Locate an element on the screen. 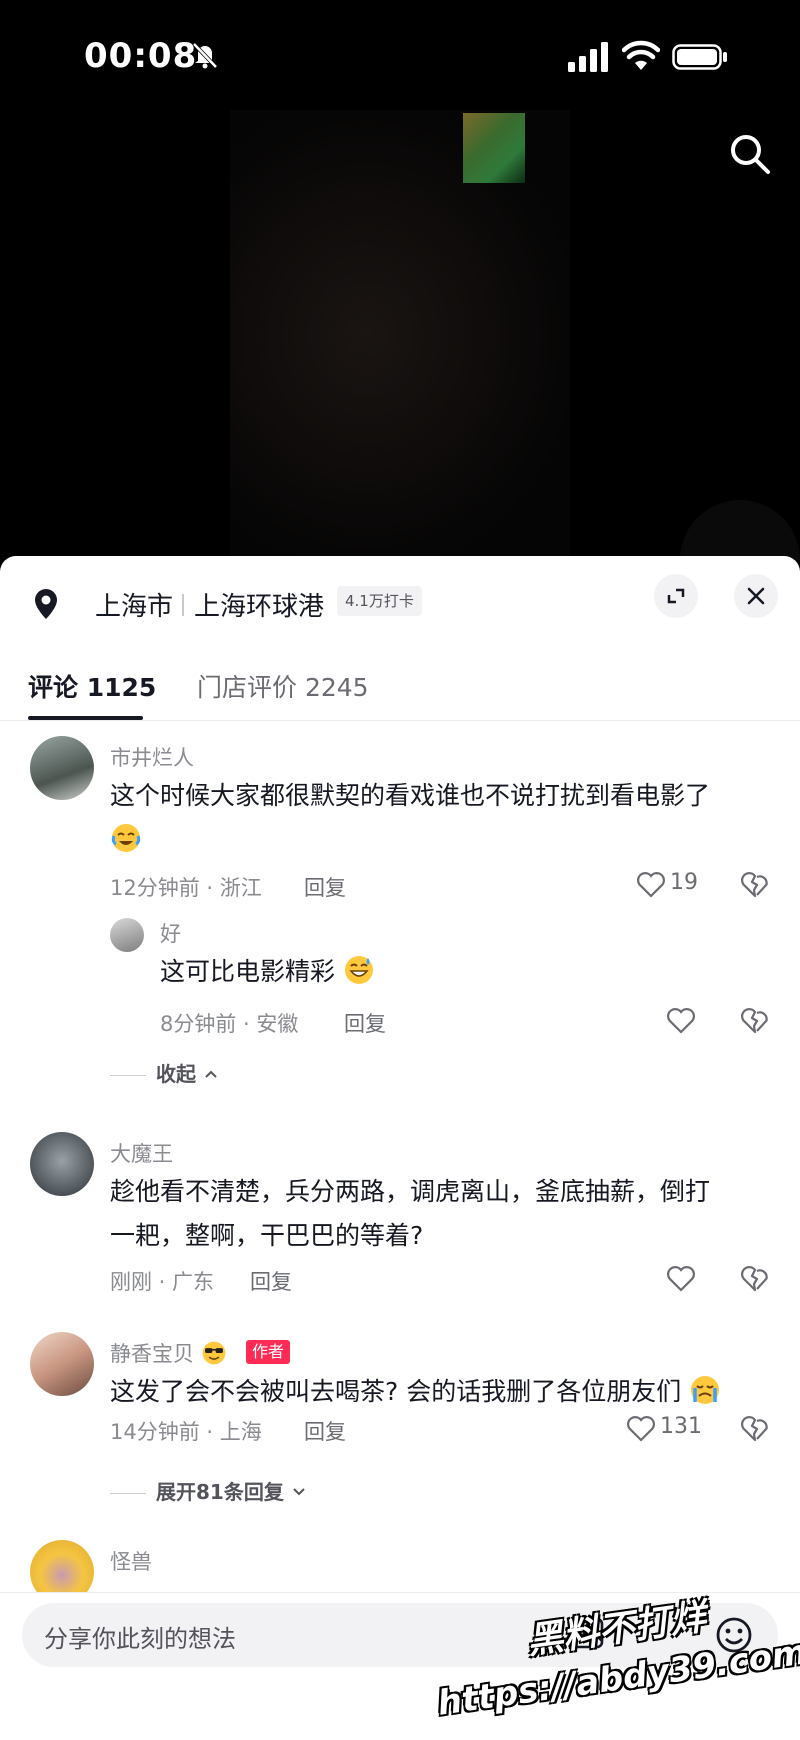 The height and width of the screenshot is (1740, 800). checkin-count-badge: 4.1万打卡 is located at coordinates (379, 601).